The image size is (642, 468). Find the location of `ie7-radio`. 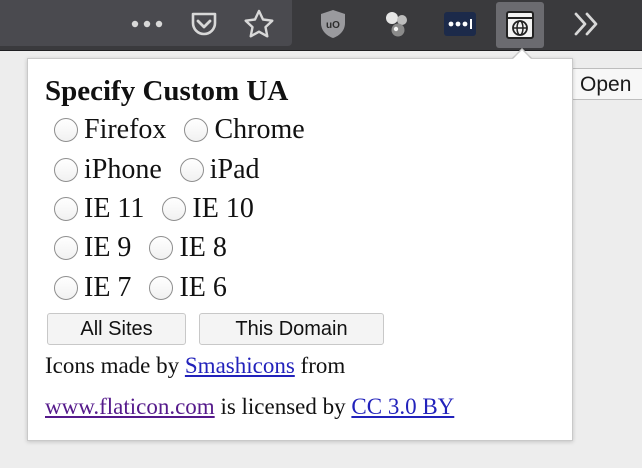

ie7-radio is located at coordinates (66, 288).